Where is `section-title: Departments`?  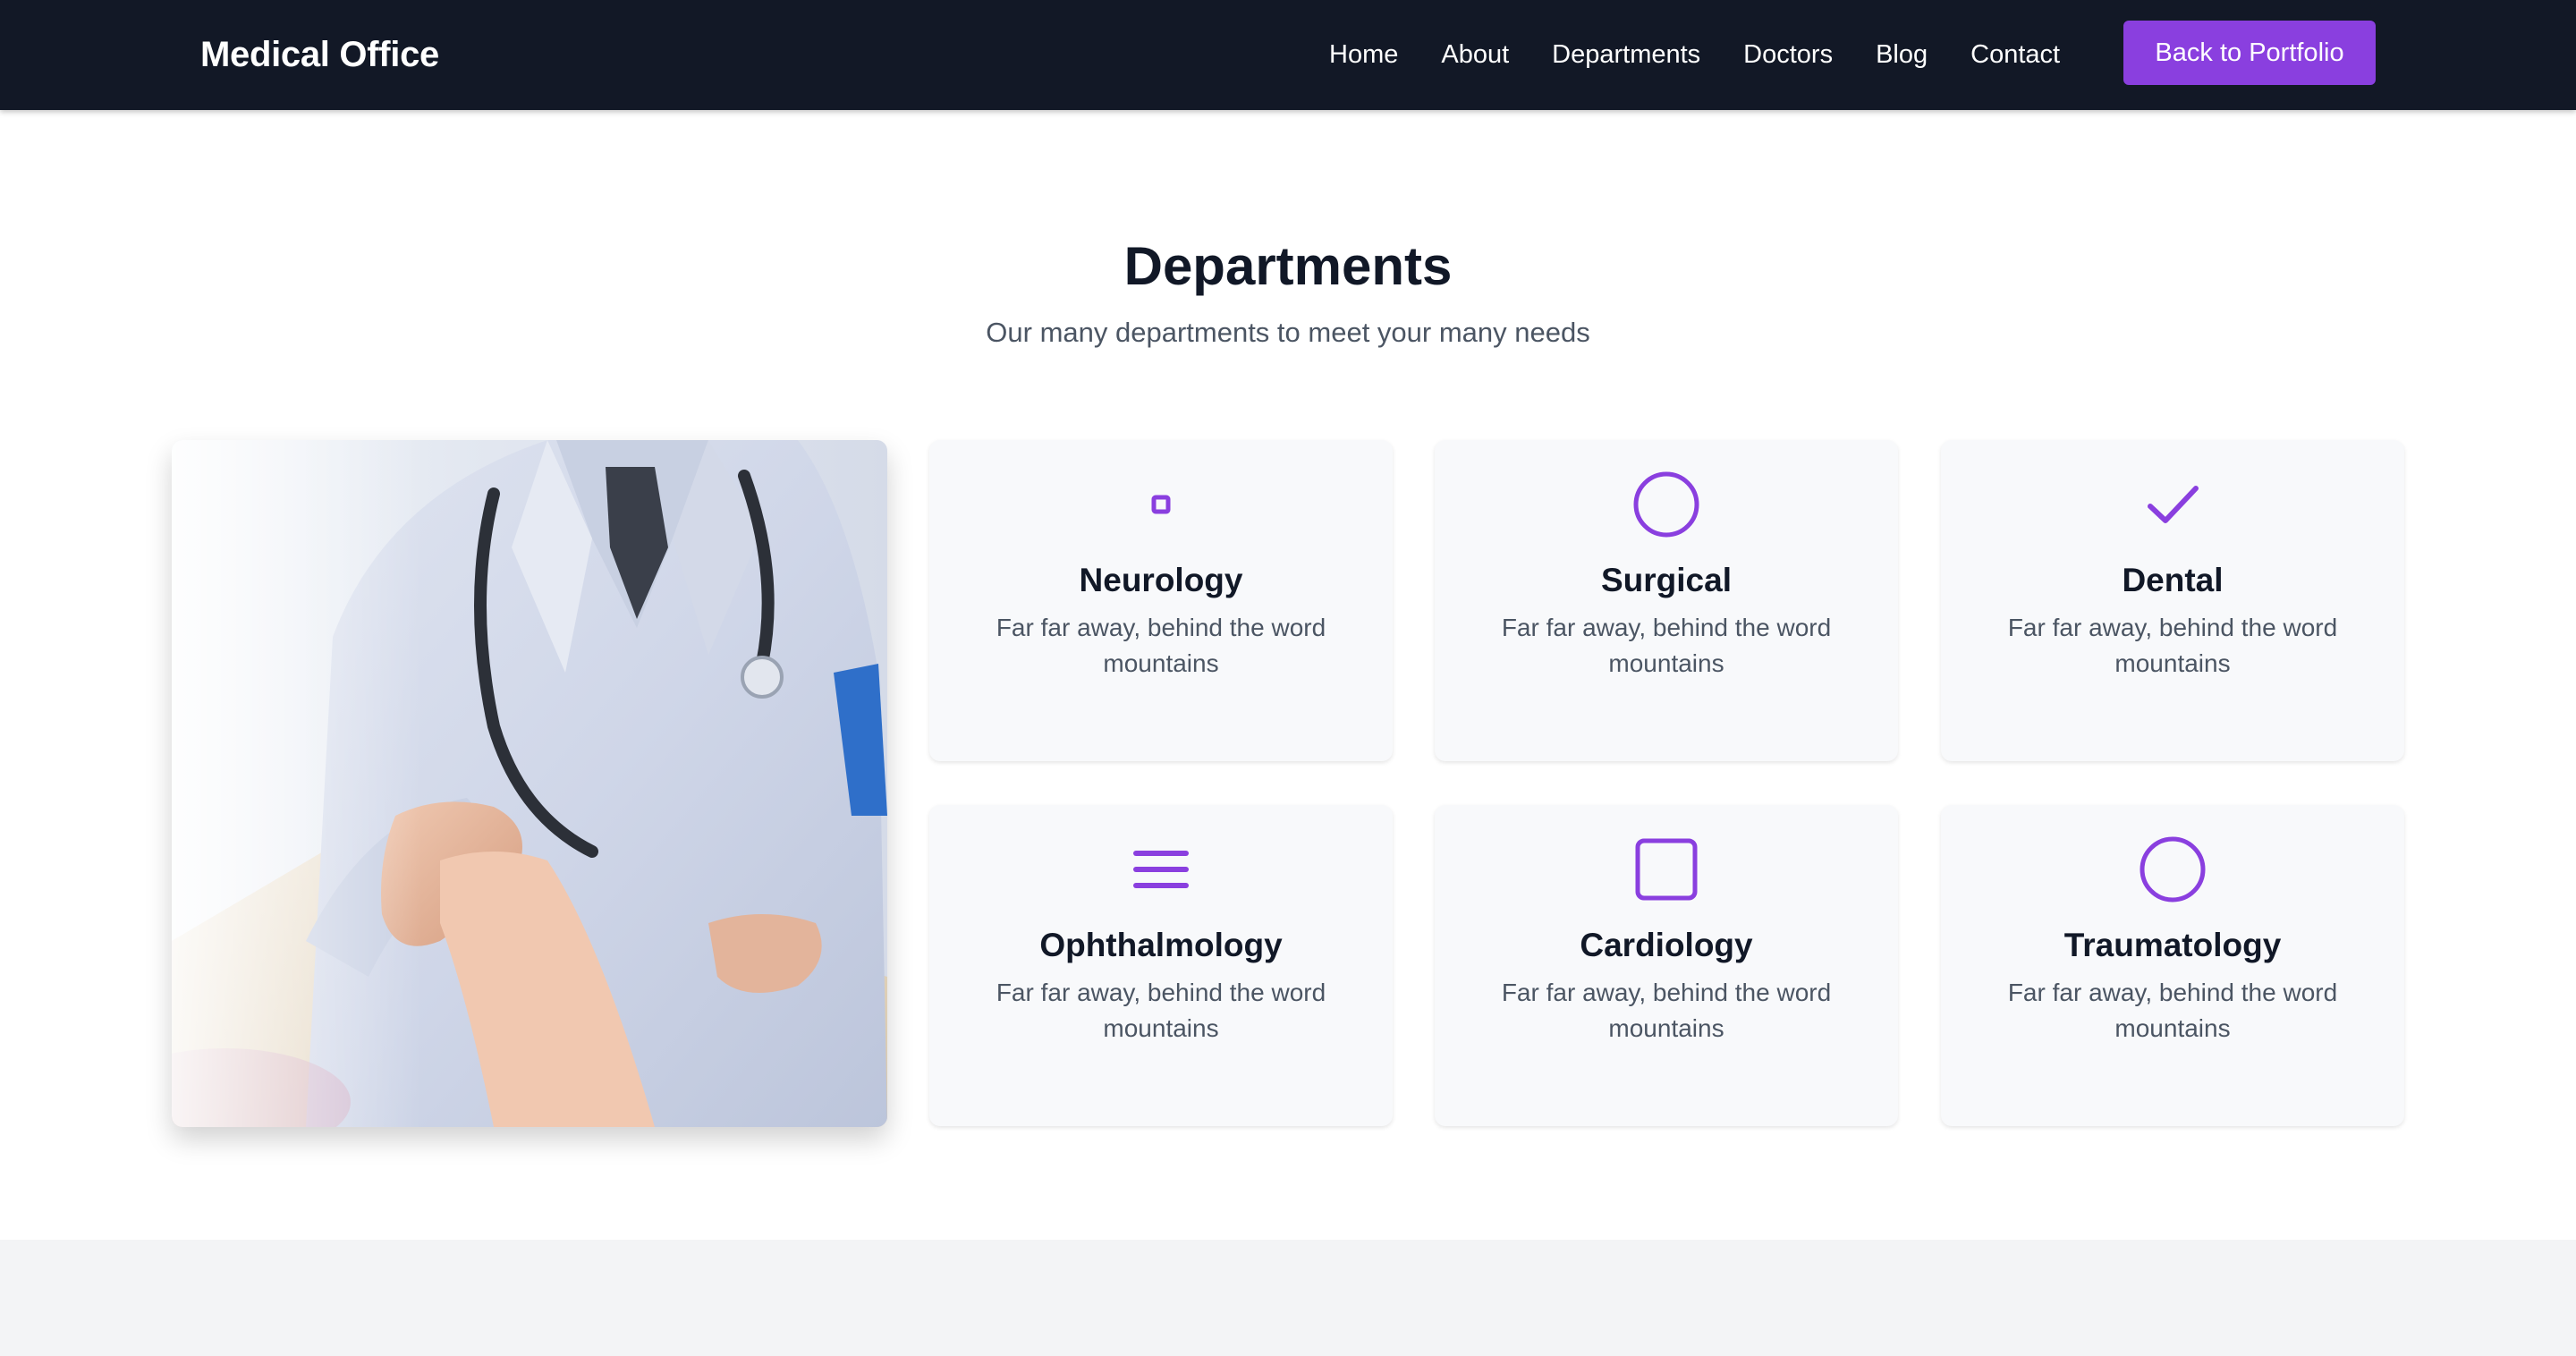 section-title: Departments is located at coordinates (1288, 266).